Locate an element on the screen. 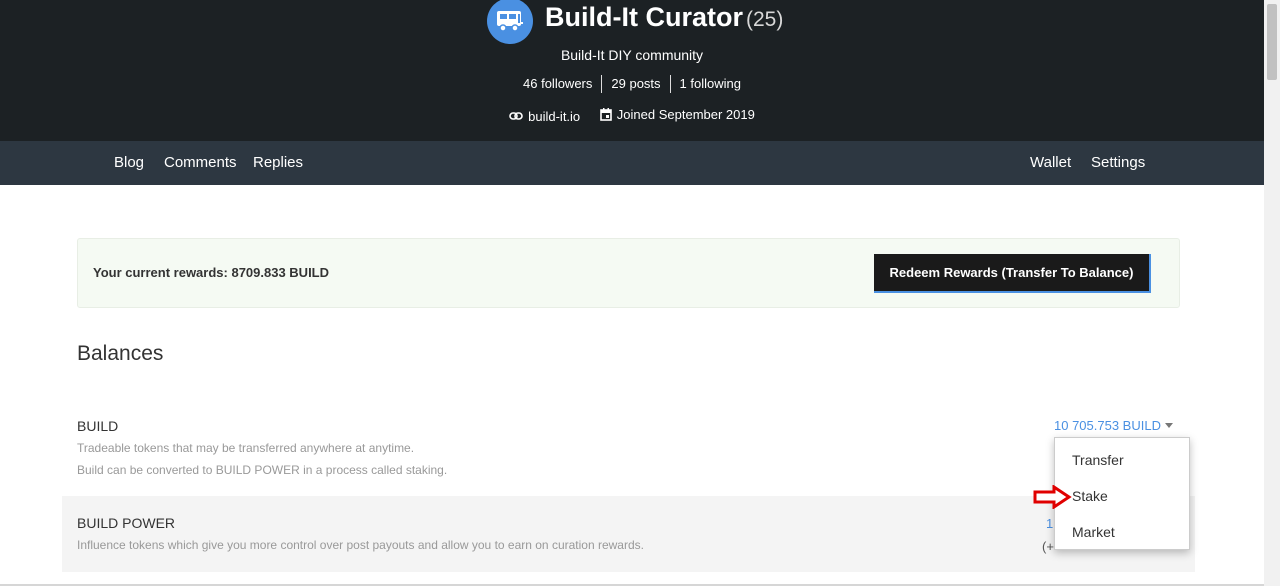  profile-stats: 46 followers 29 posts 1 following is located at coordinates (632, 84).